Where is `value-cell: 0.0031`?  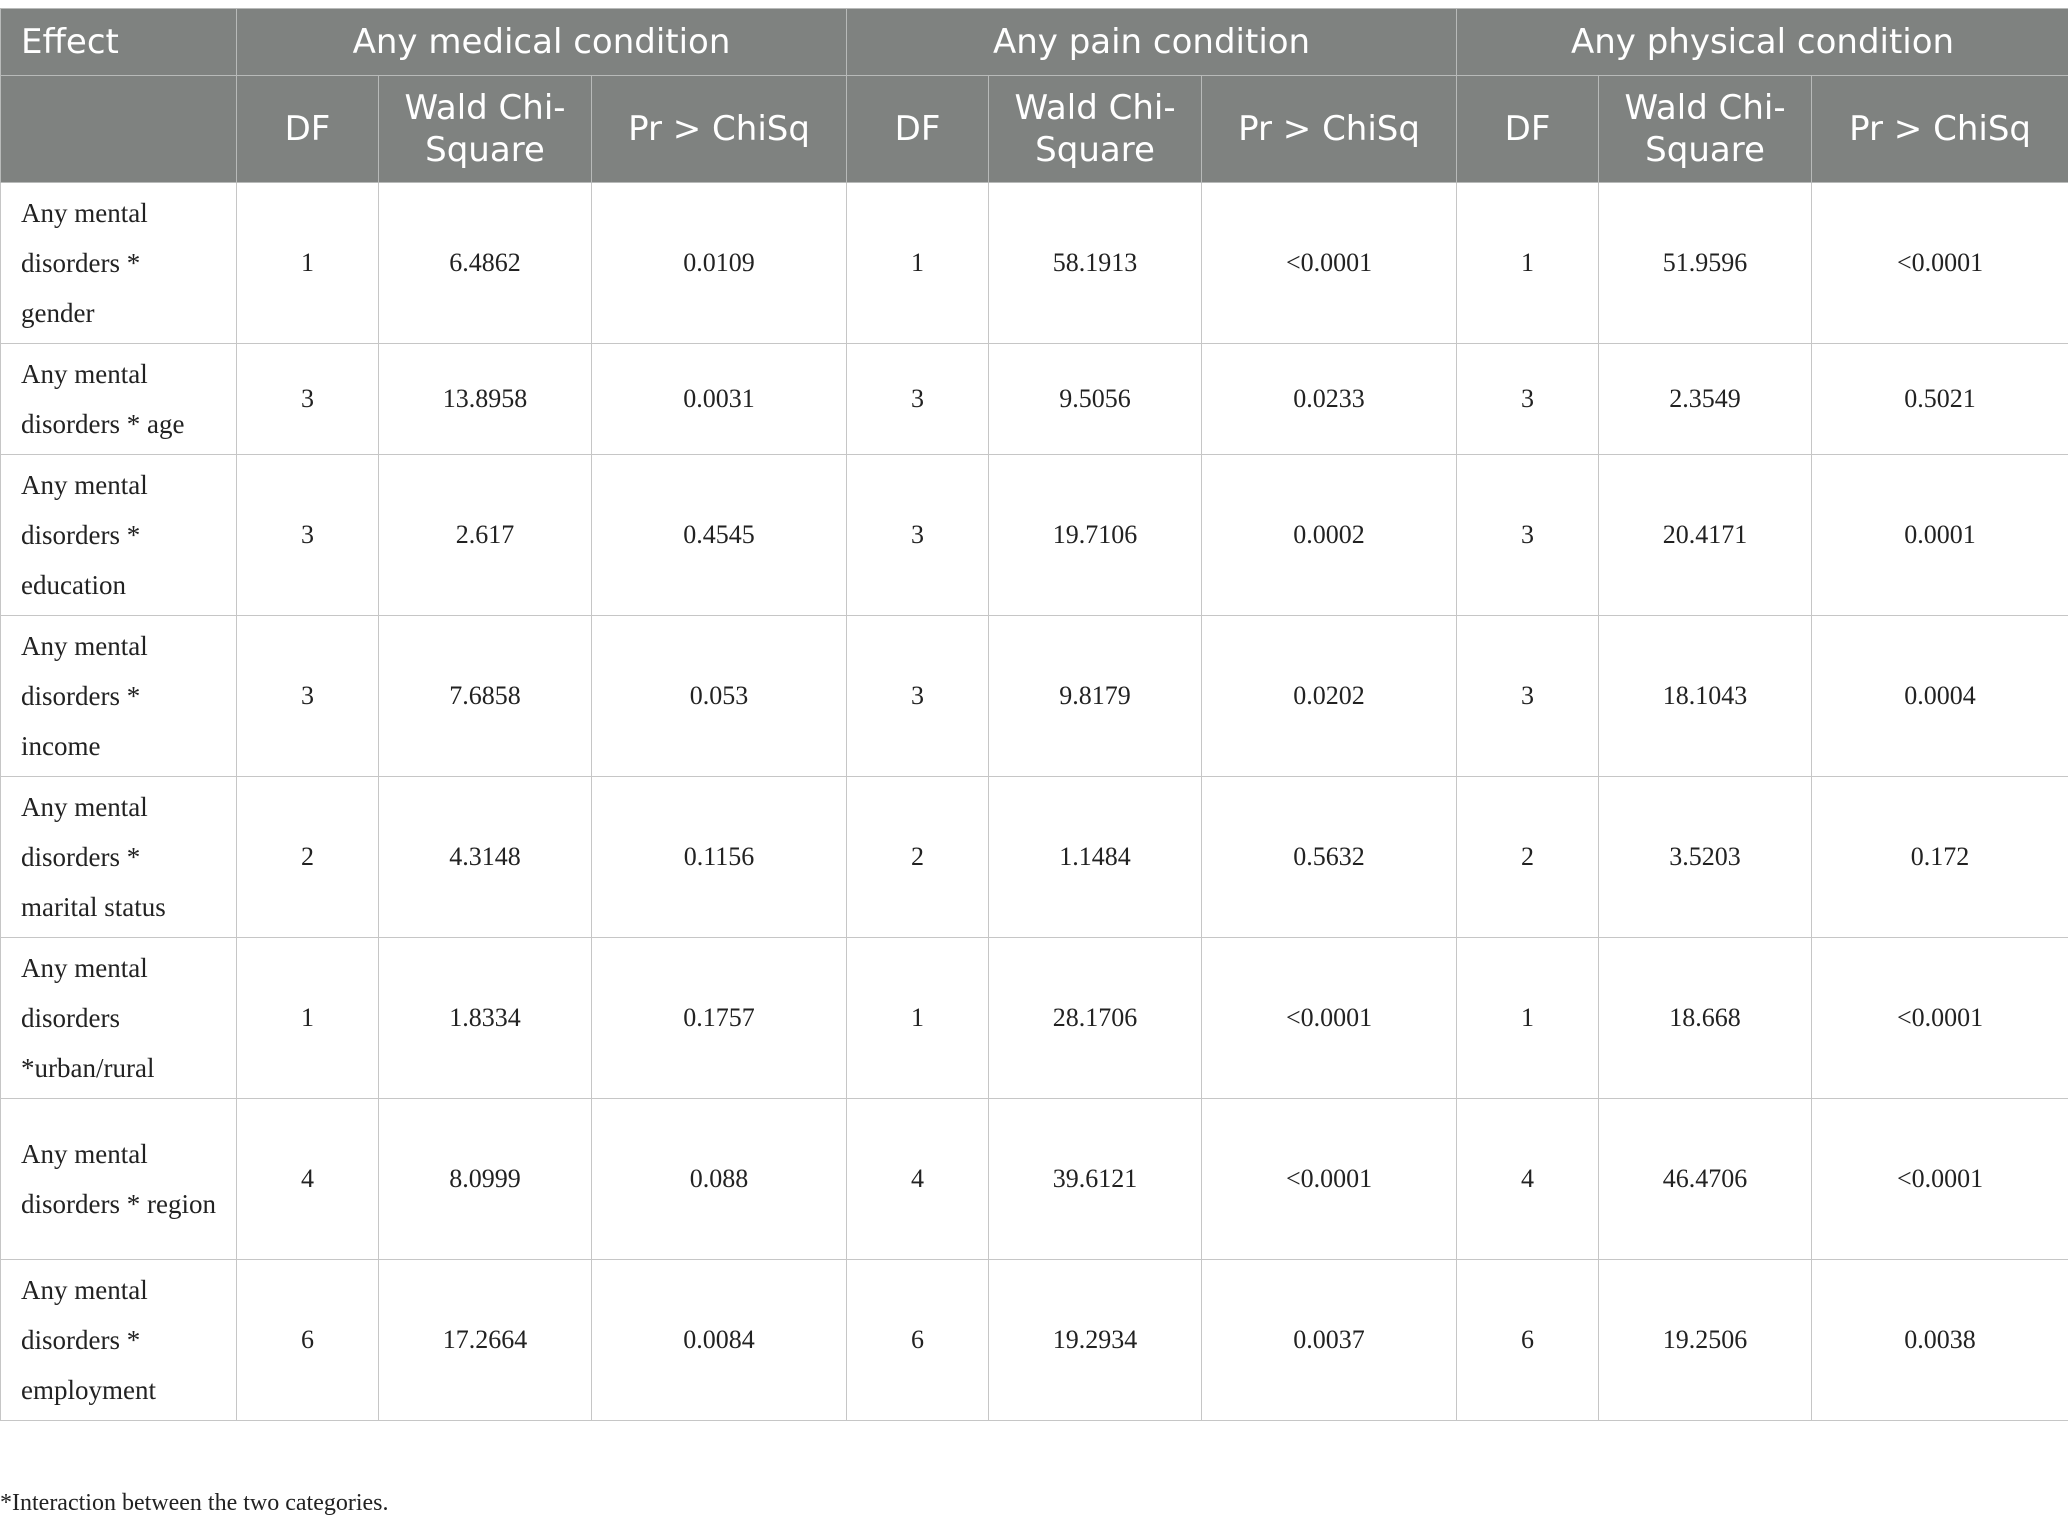 value-cell: 0.0031 is located at coordinates (719, 399).